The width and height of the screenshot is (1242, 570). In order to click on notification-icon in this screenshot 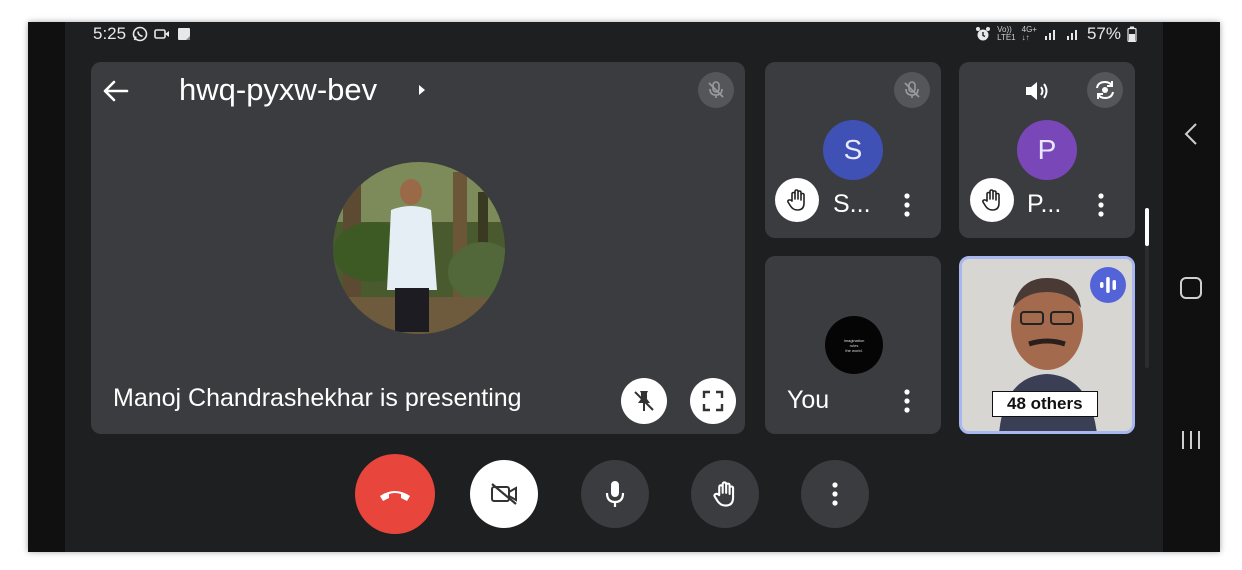, I will do `click(184, 34)`.